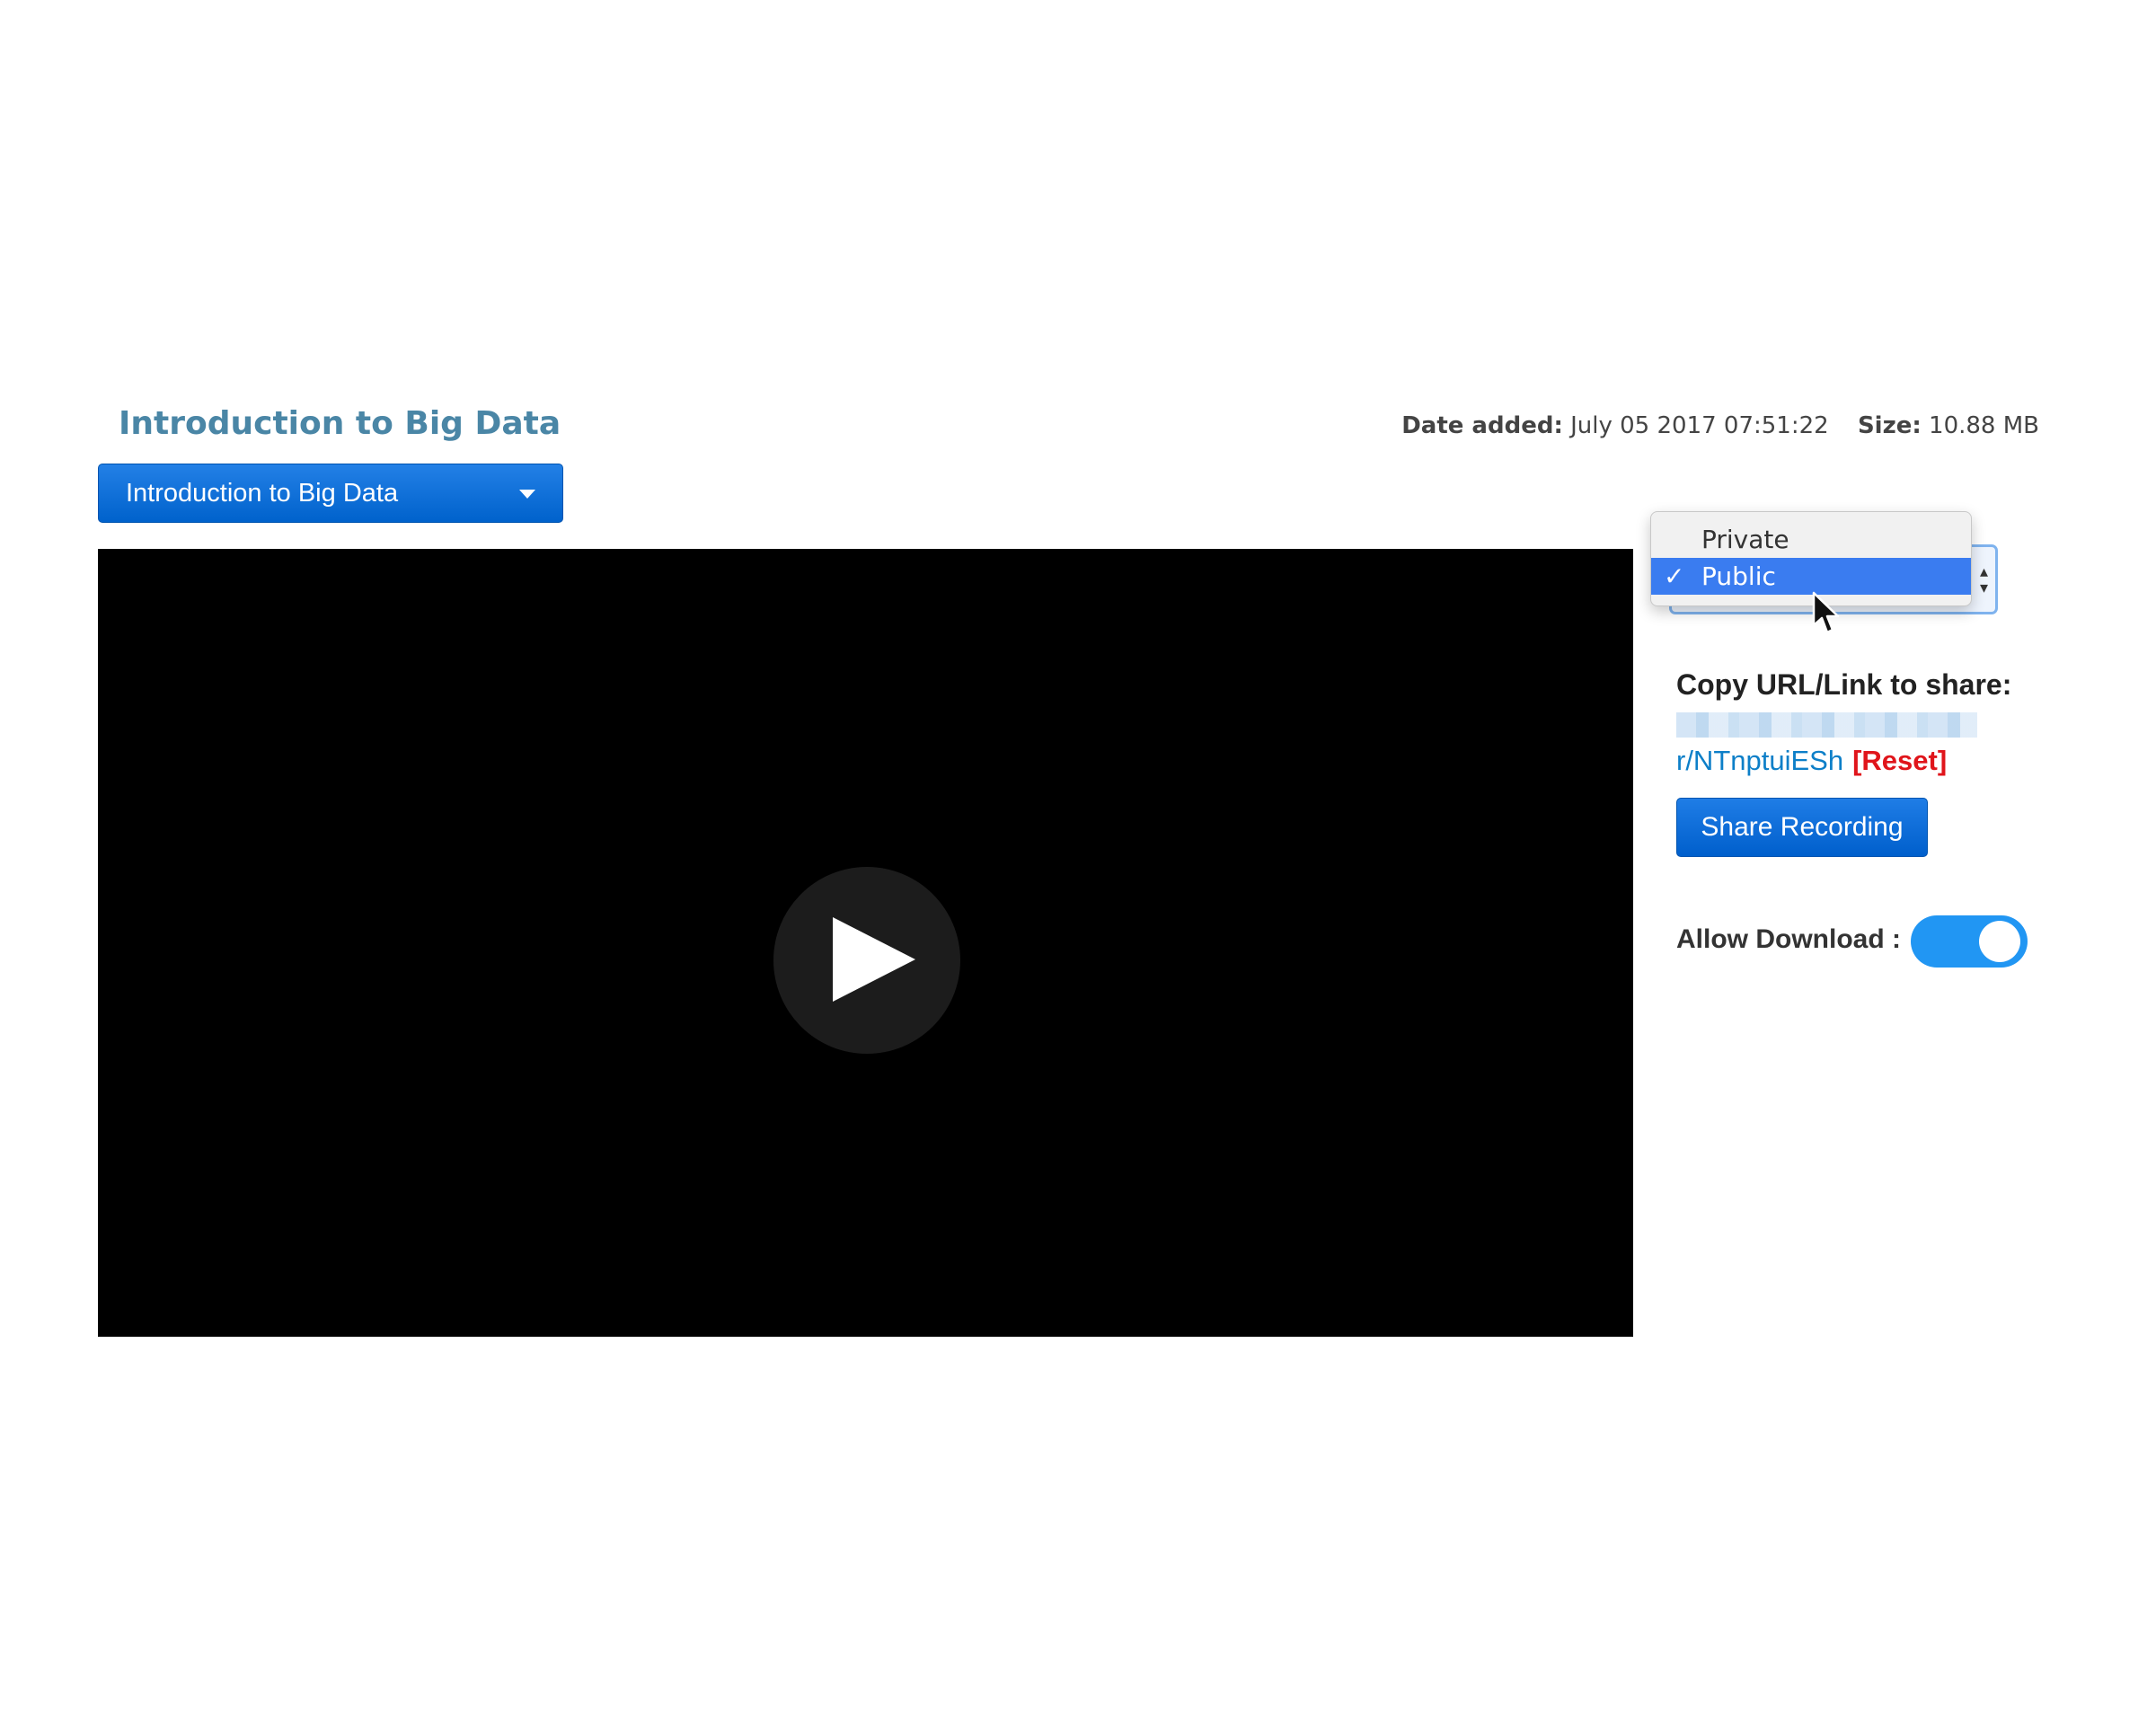 The height and width of the screenshot is (1732, 2156). I want to click on play-button, so click(866, 961).